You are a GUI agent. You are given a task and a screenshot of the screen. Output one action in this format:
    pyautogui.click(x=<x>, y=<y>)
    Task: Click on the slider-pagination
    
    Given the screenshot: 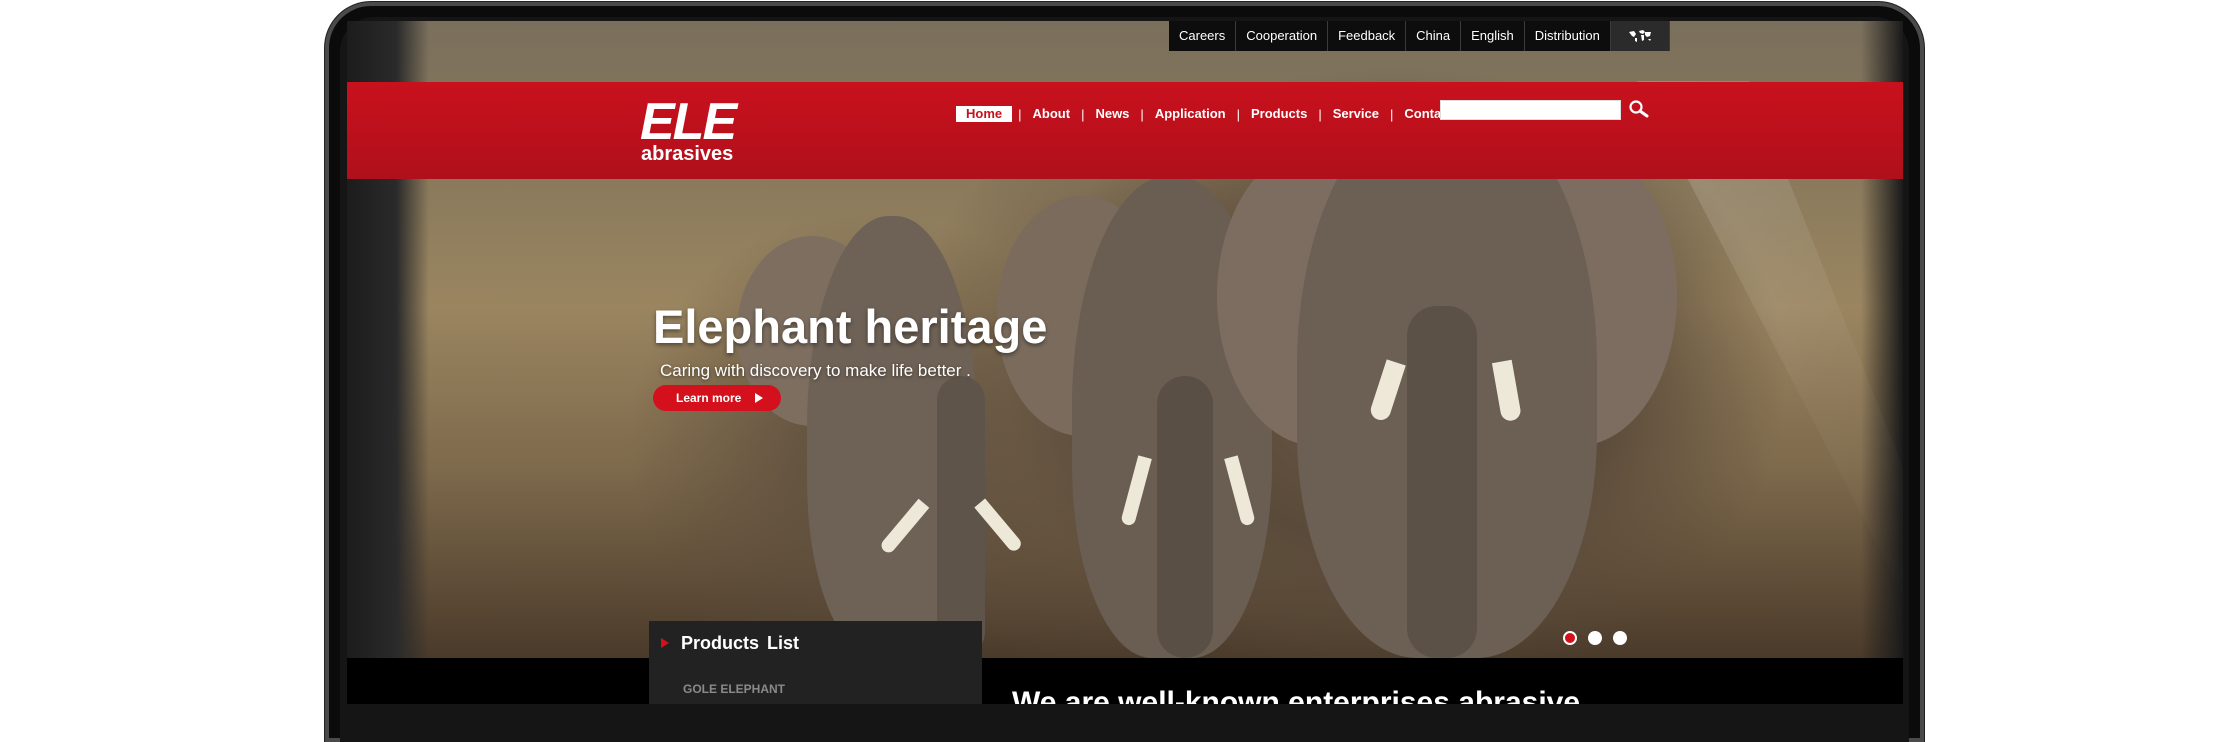 What is the action you would take?
    pyautogui.click(x=1595, y=638)
    